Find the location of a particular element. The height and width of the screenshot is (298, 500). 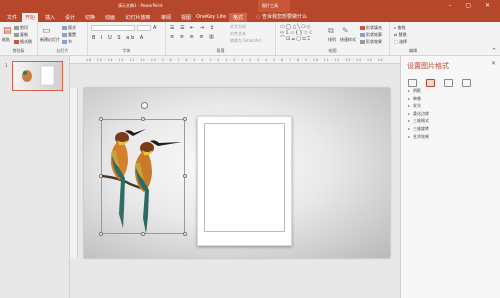

brush-icon is located at coordinates (16, 42).